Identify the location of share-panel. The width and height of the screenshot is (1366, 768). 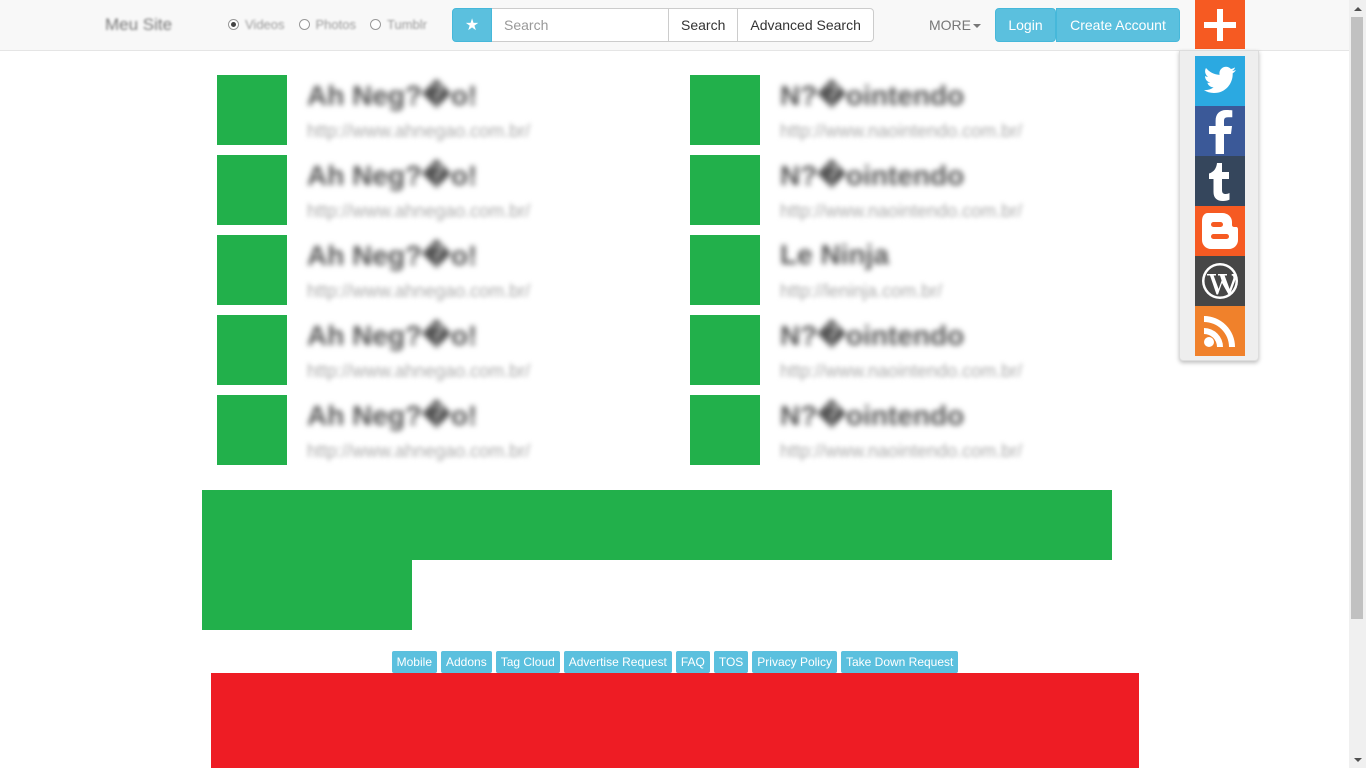
(1219, 205).